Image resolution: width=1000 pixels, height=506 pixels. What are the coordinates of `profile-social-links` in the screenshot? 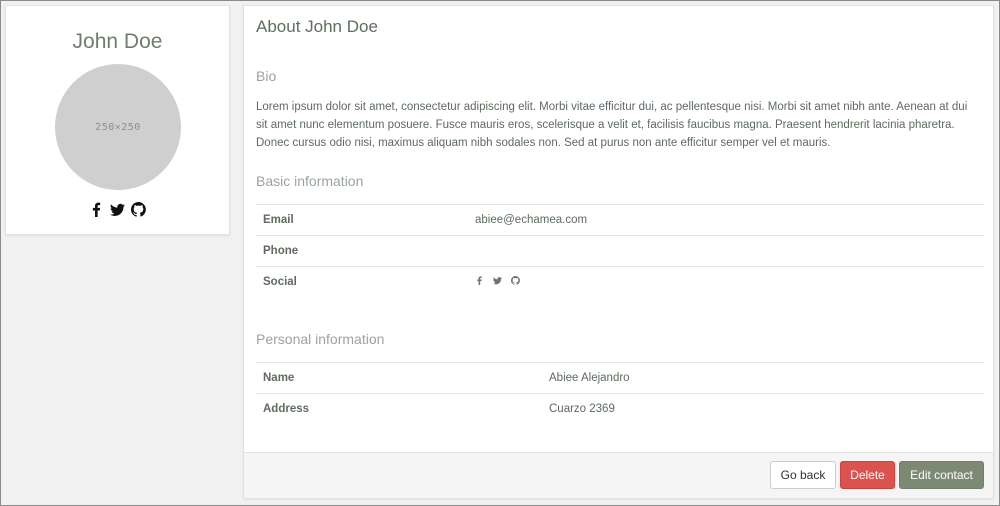 It's located at (117, 209).